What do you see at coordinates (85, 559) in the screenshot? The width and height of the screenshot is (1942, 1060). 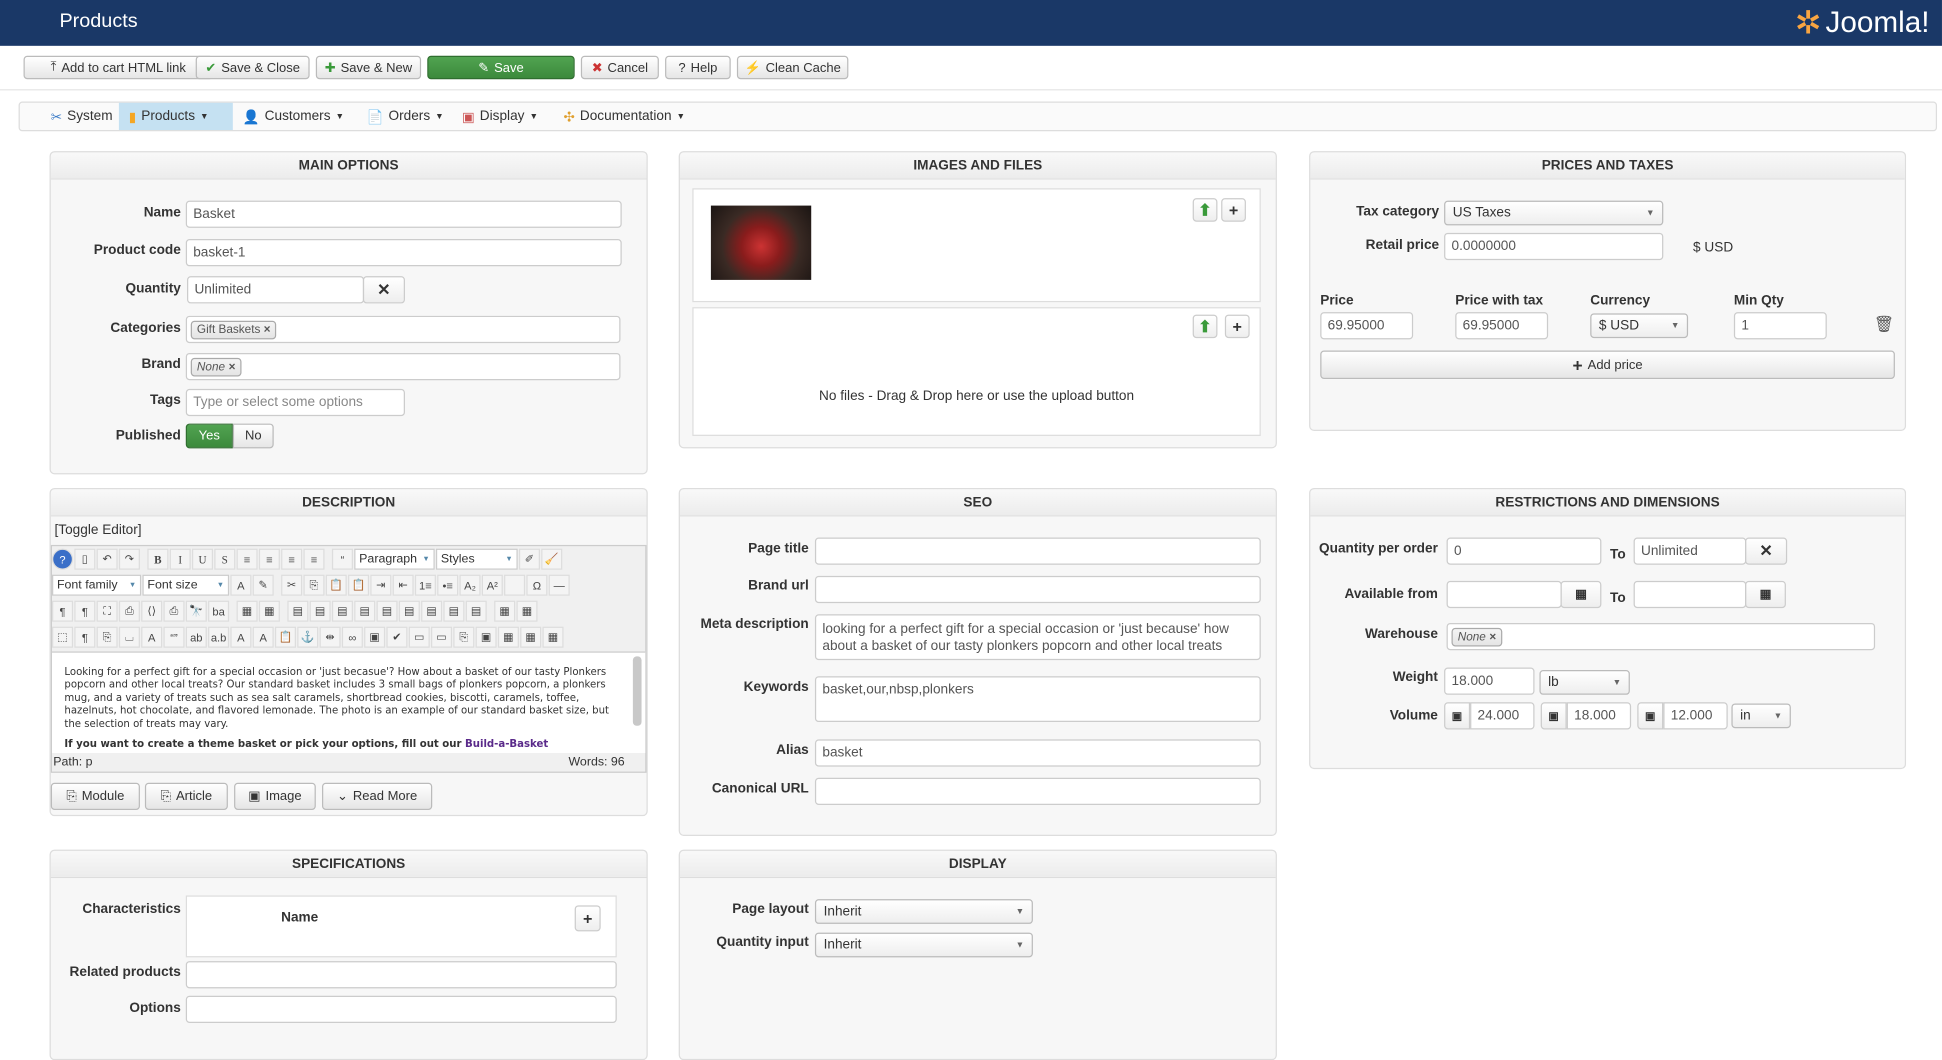 I see `editor-1-button-icon: ▯` at bounding box center [85, 559].